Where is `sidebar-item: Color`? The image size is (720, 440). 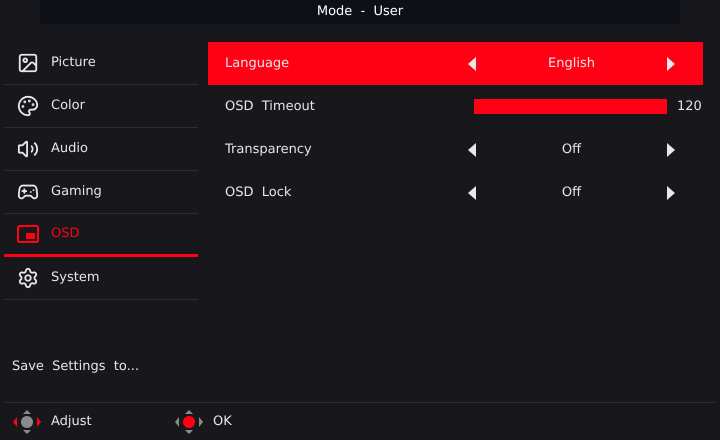 sidebar-item: Color is located at coordinates (101, 106).